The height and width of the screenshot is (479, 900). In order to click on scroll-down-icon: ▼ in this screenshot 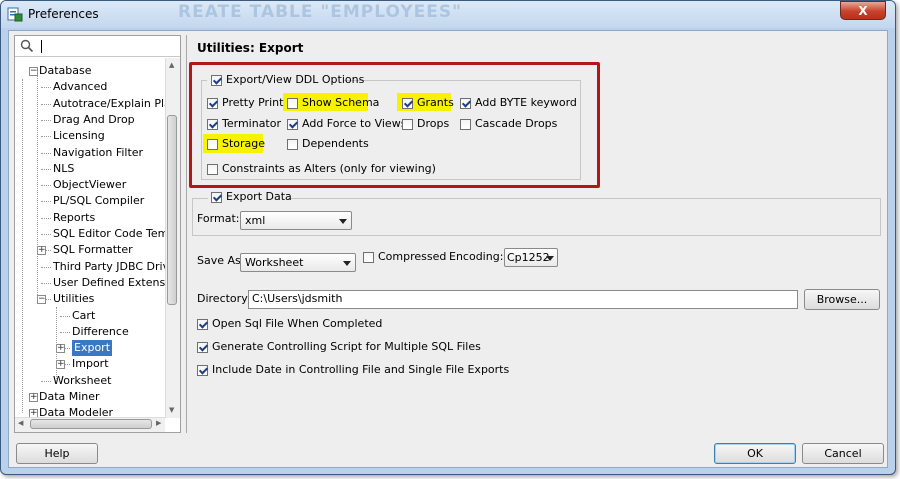, I will do `click(171, 410)`.